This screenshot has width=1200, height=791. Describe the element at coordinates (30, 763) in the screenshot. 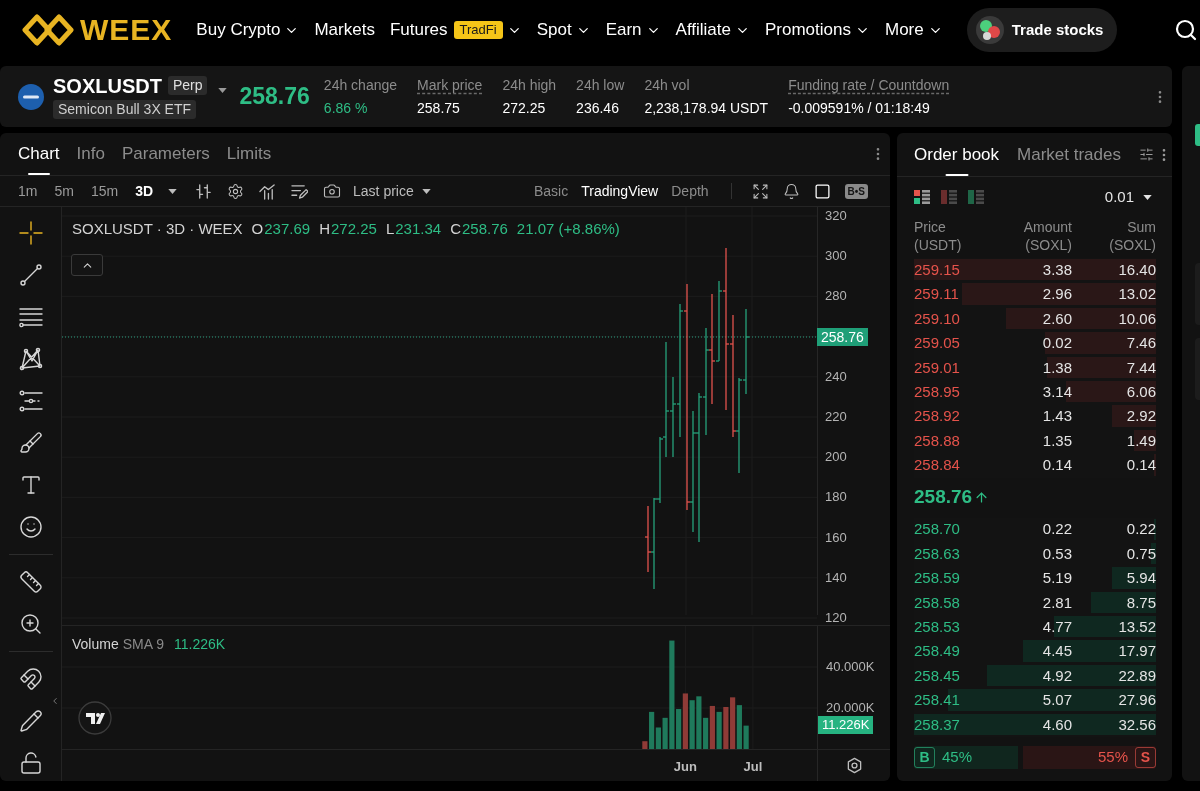

I see `open-lock-icon` at that location.